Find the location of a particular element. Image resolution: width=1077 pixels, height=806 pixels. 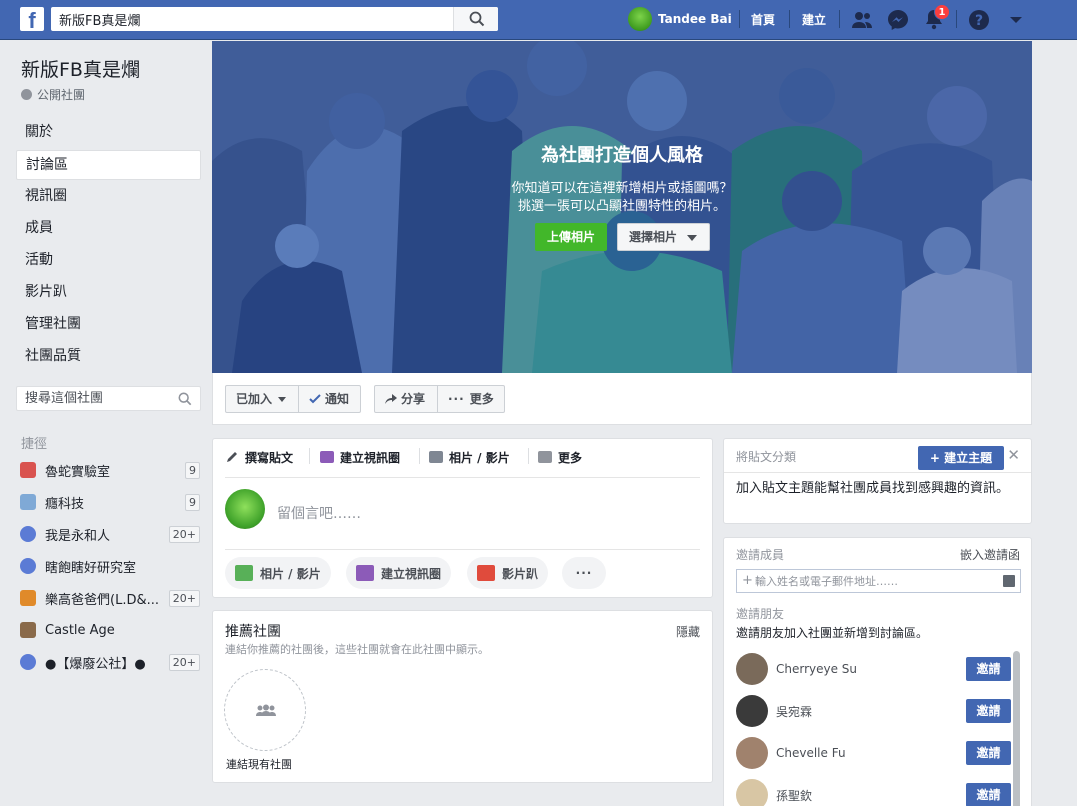

invite-input is located at coordinates (857, 581).